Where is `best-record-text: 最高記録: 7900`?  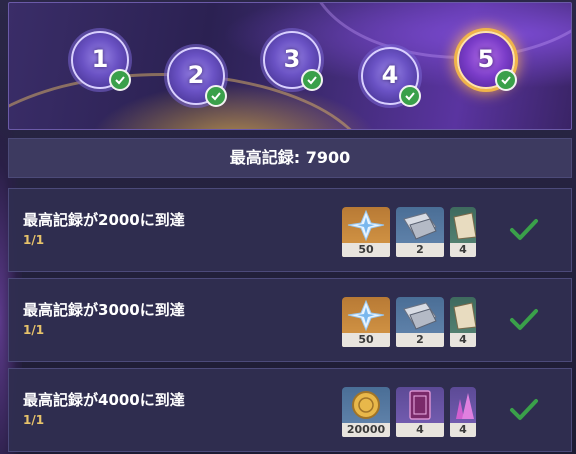
best-record-text: 最高記録: 7900 is located at coordinates (290, 157).